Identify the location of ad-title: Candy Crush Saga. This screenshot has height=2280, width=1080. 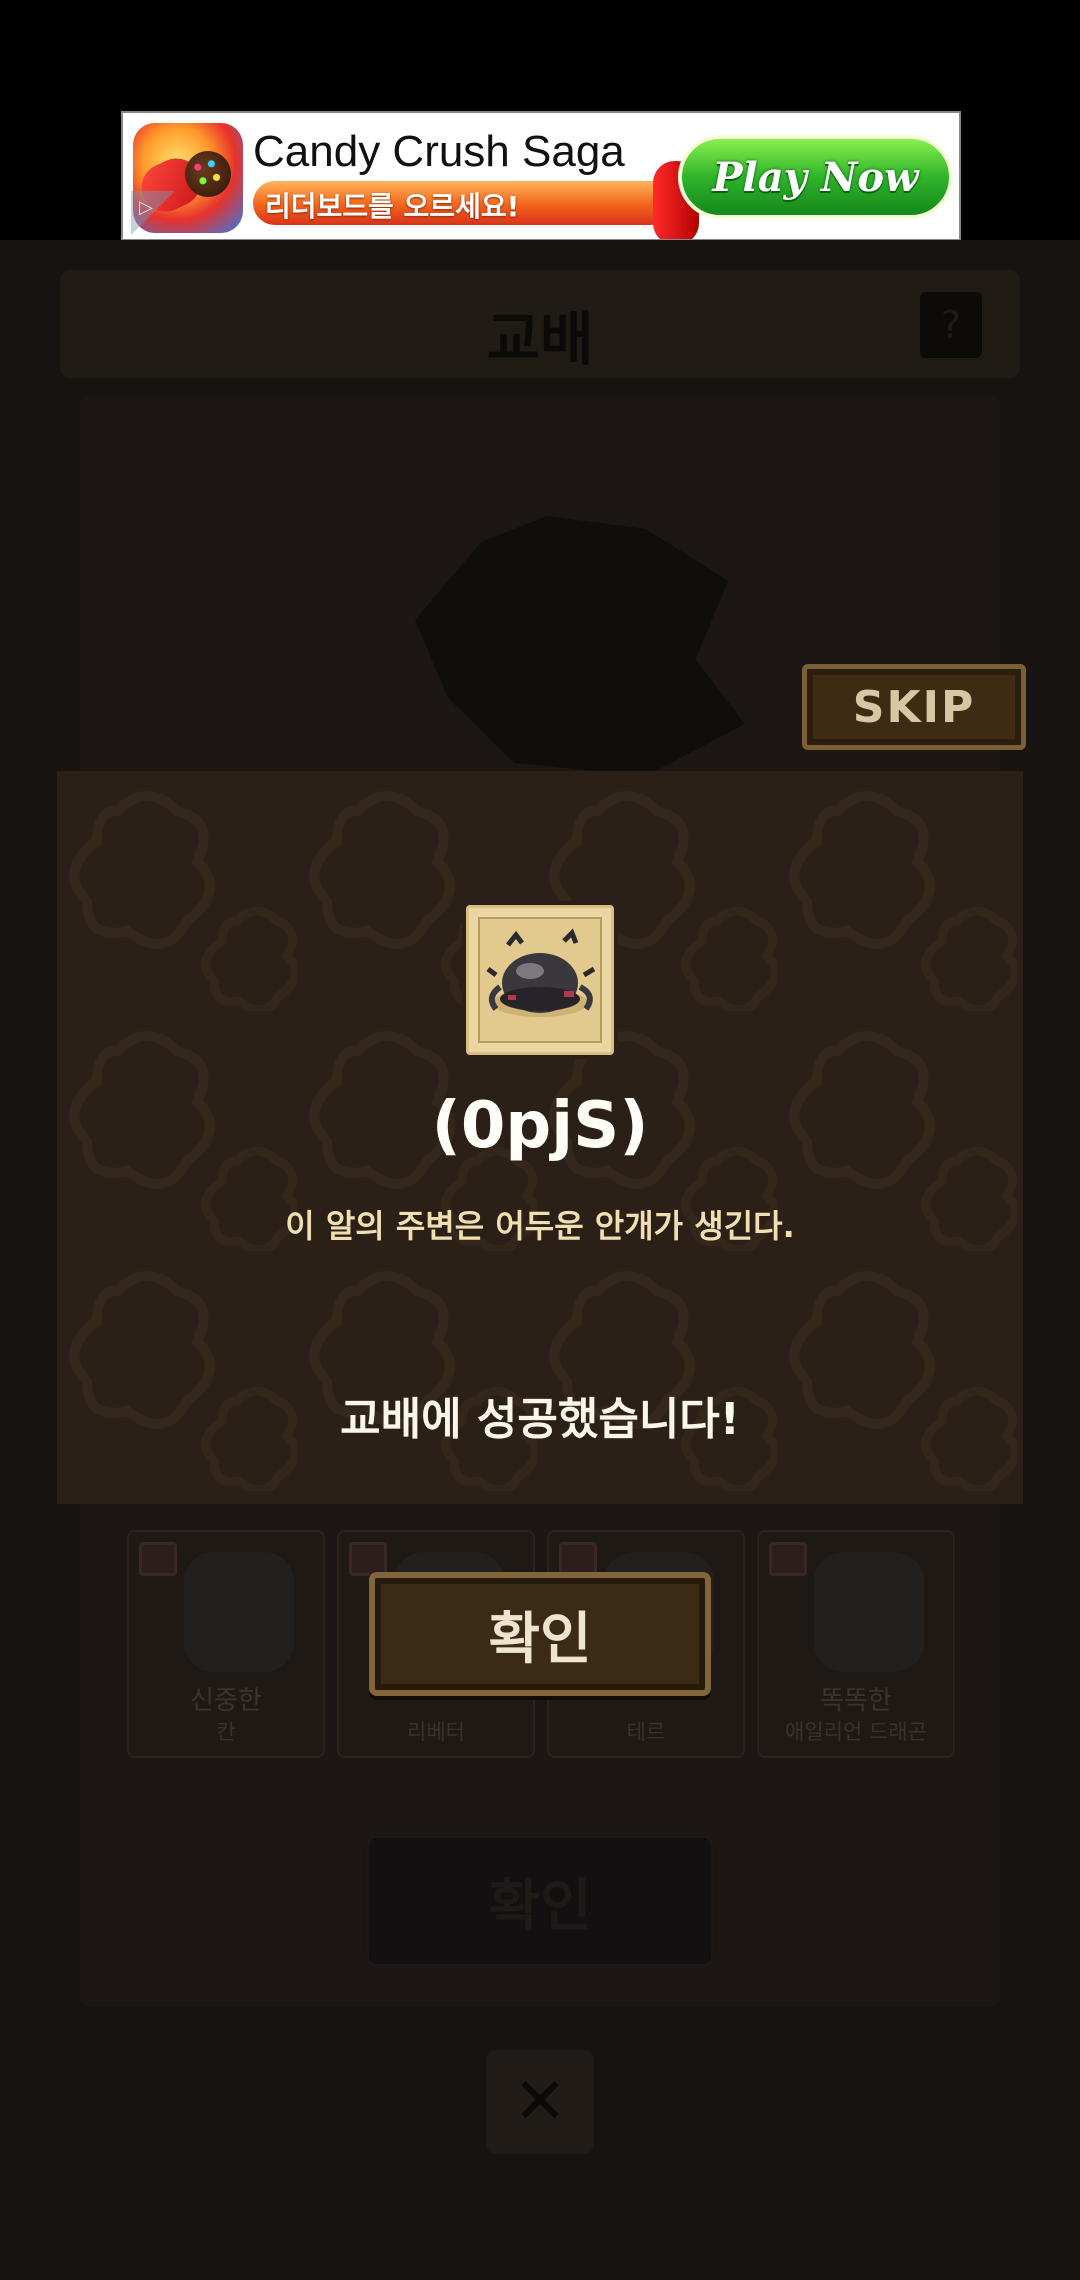
(439, 151).